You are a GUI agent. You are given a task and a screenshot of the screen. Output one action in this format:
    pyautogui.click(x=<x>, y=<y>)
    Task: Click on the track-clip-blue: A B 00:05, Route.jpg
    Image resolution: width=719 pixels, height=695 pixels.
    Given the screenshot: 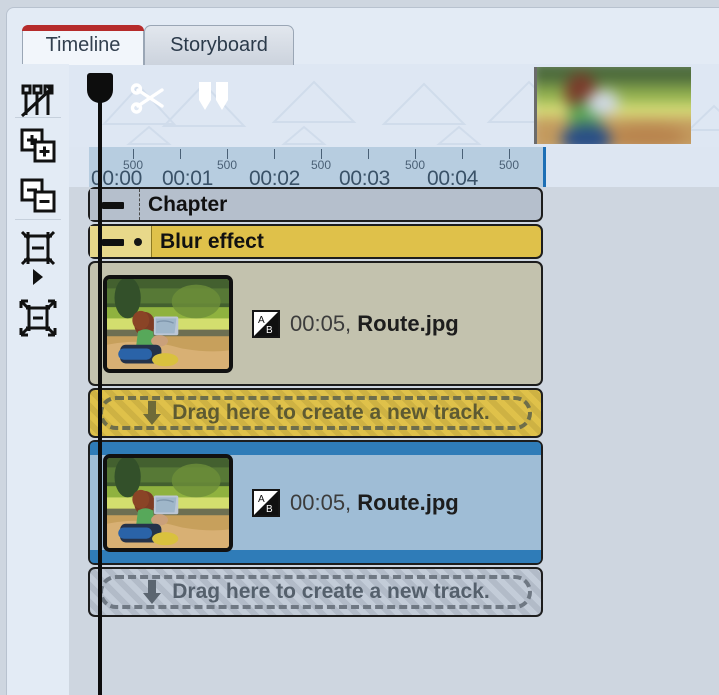 What is the action you would take?
    pyautogui.click(x=315, y=502)
    